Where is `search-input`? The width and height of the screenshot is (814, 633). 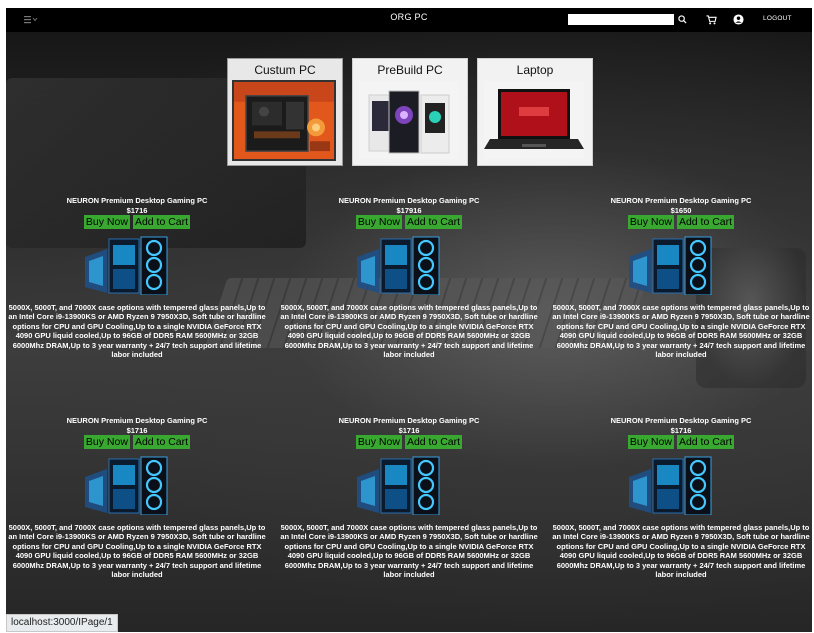 search-input is located at coordinates (621, 19).